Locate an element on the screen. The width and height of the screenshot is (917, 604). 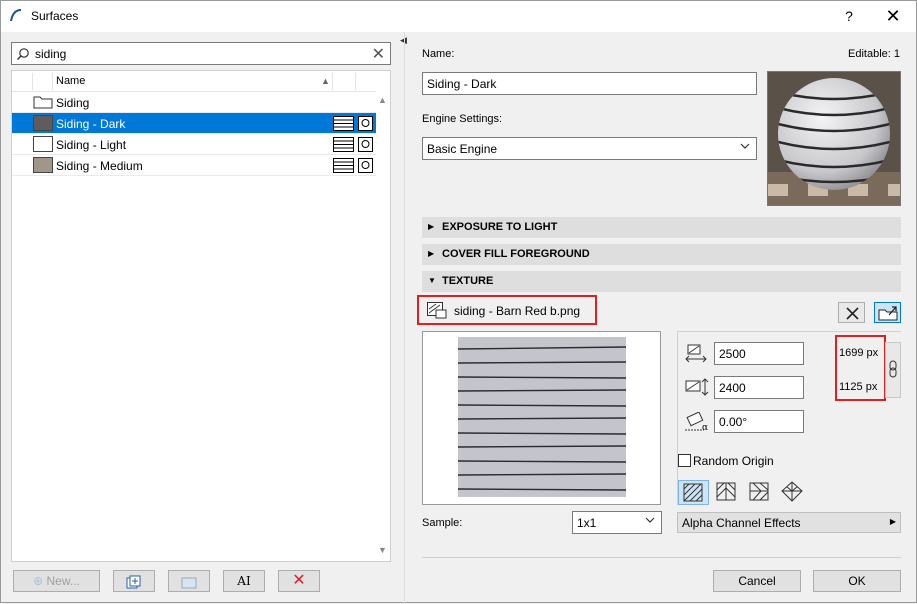
mirror-y-icon is located at coordinates (759, 491).